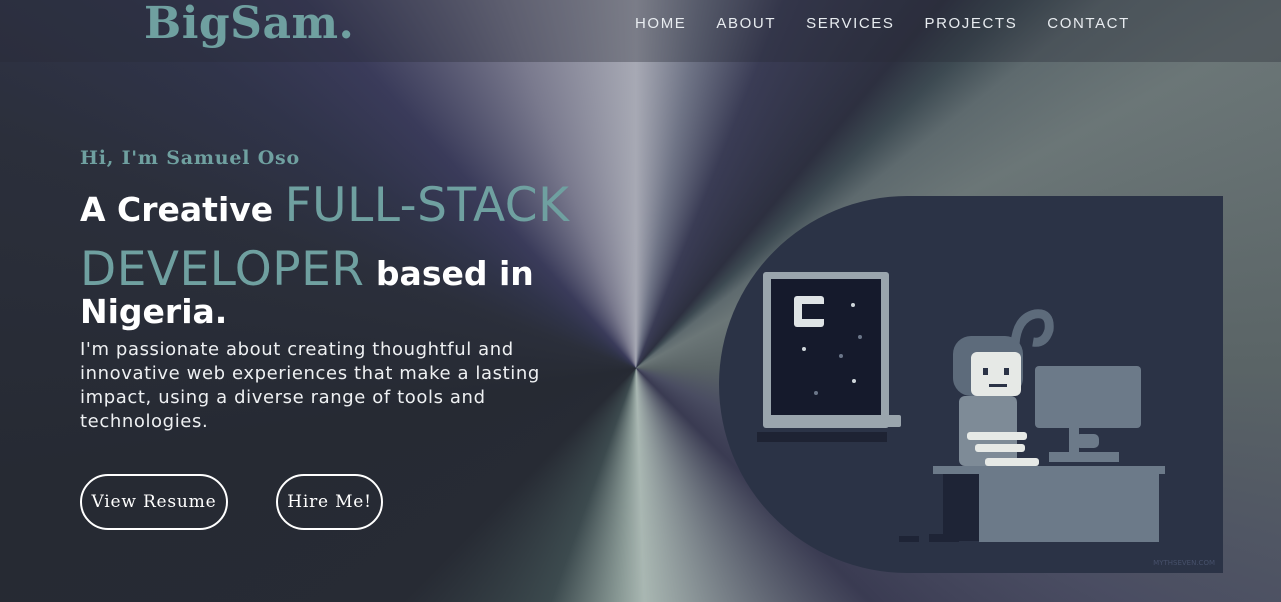 This screenshot has width=1281, height=602. What do you see at coordinates (660, 23) in the screenshot?
I see `nav-home: HOME` at bounding box center [660, 23].